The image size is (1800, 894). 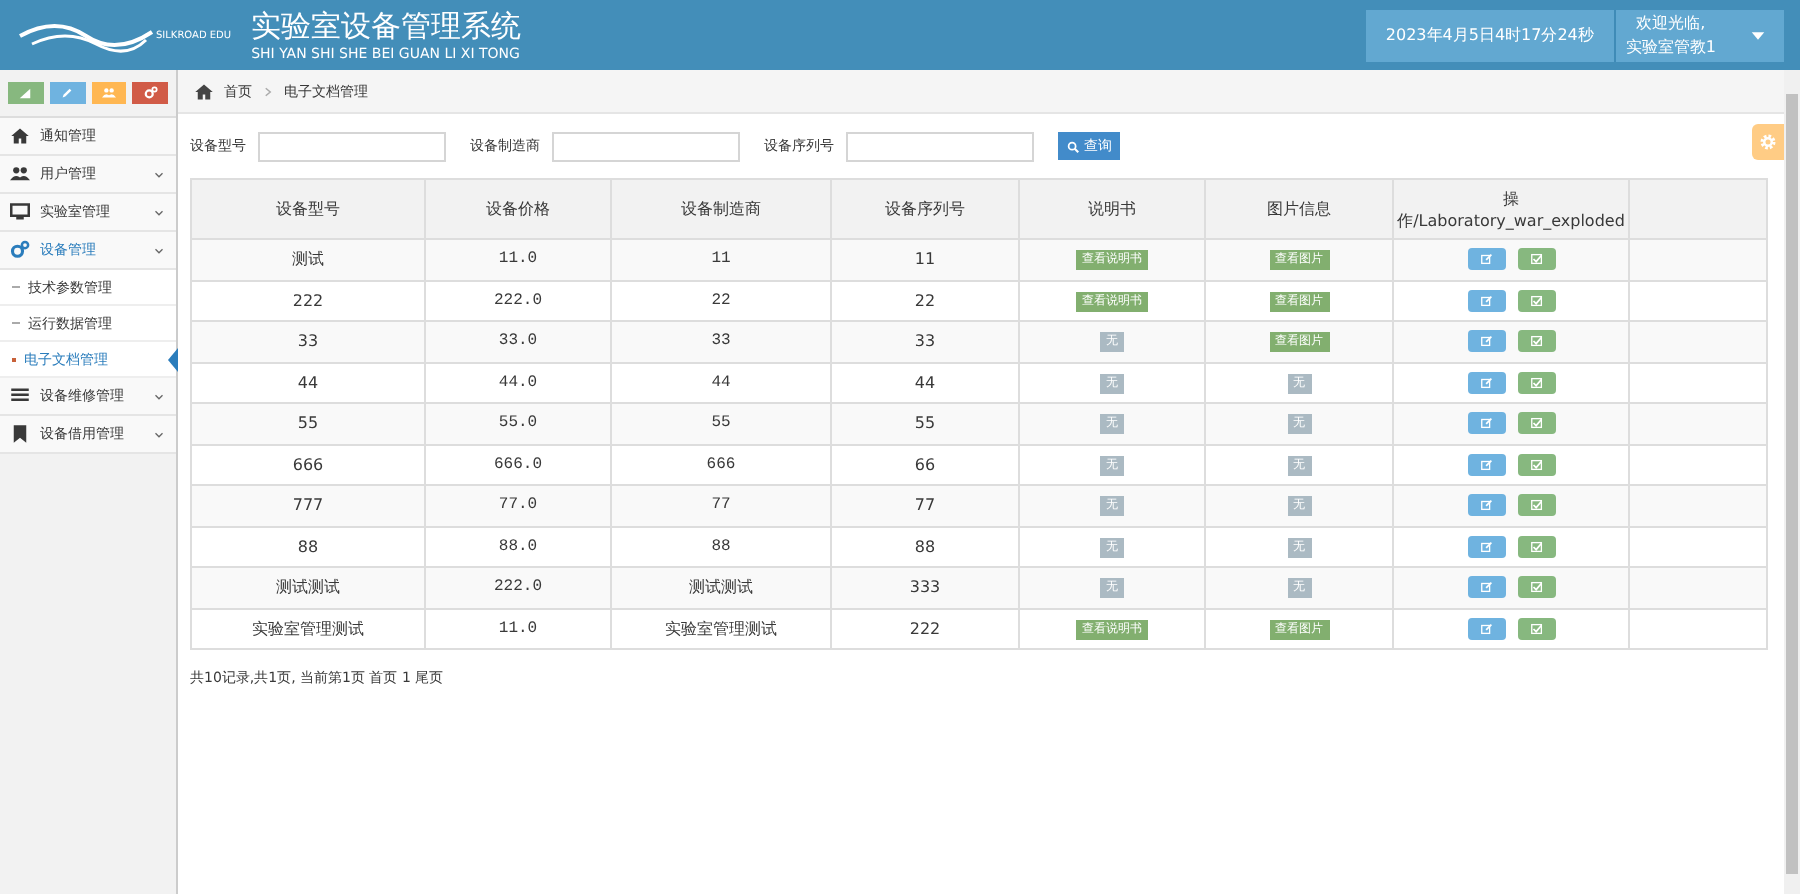 I want to click on table-cell: 222.0, so click(x=518, y=587).